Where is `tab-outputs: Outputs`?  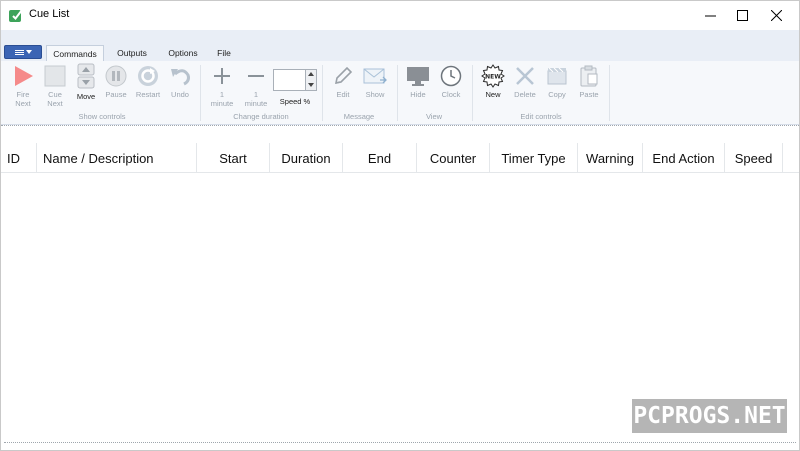
tab-outputs: Outputs is located at coordinates (132, 53).